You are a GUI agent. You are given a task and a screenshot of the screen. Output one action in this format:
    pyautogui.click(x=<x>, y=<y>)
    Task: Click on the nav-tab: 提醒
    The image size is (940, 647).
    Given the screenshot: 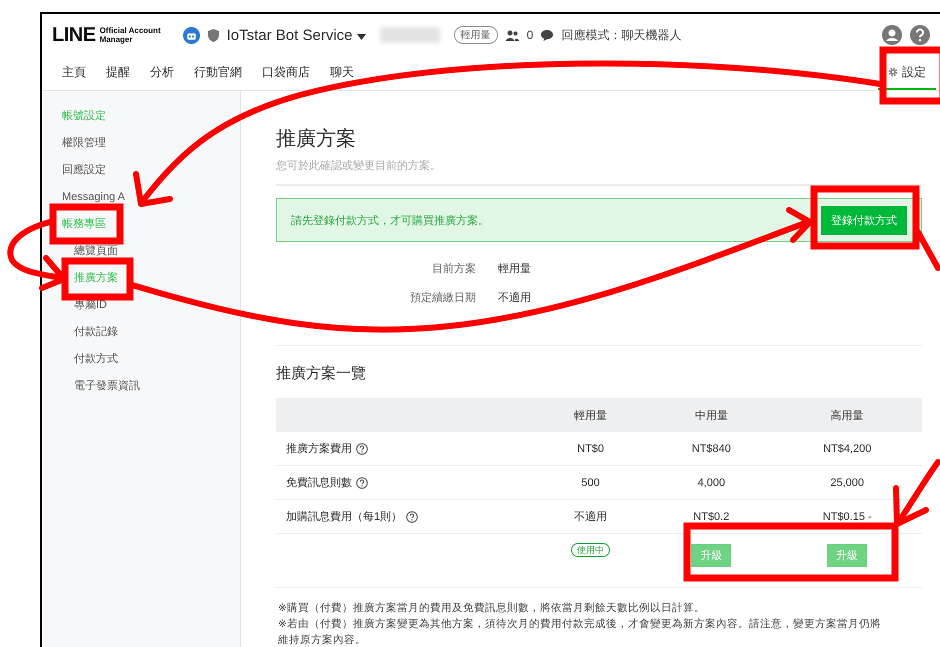 What is the action you would take?
    pyautogui.click(x=118, y=73)
    